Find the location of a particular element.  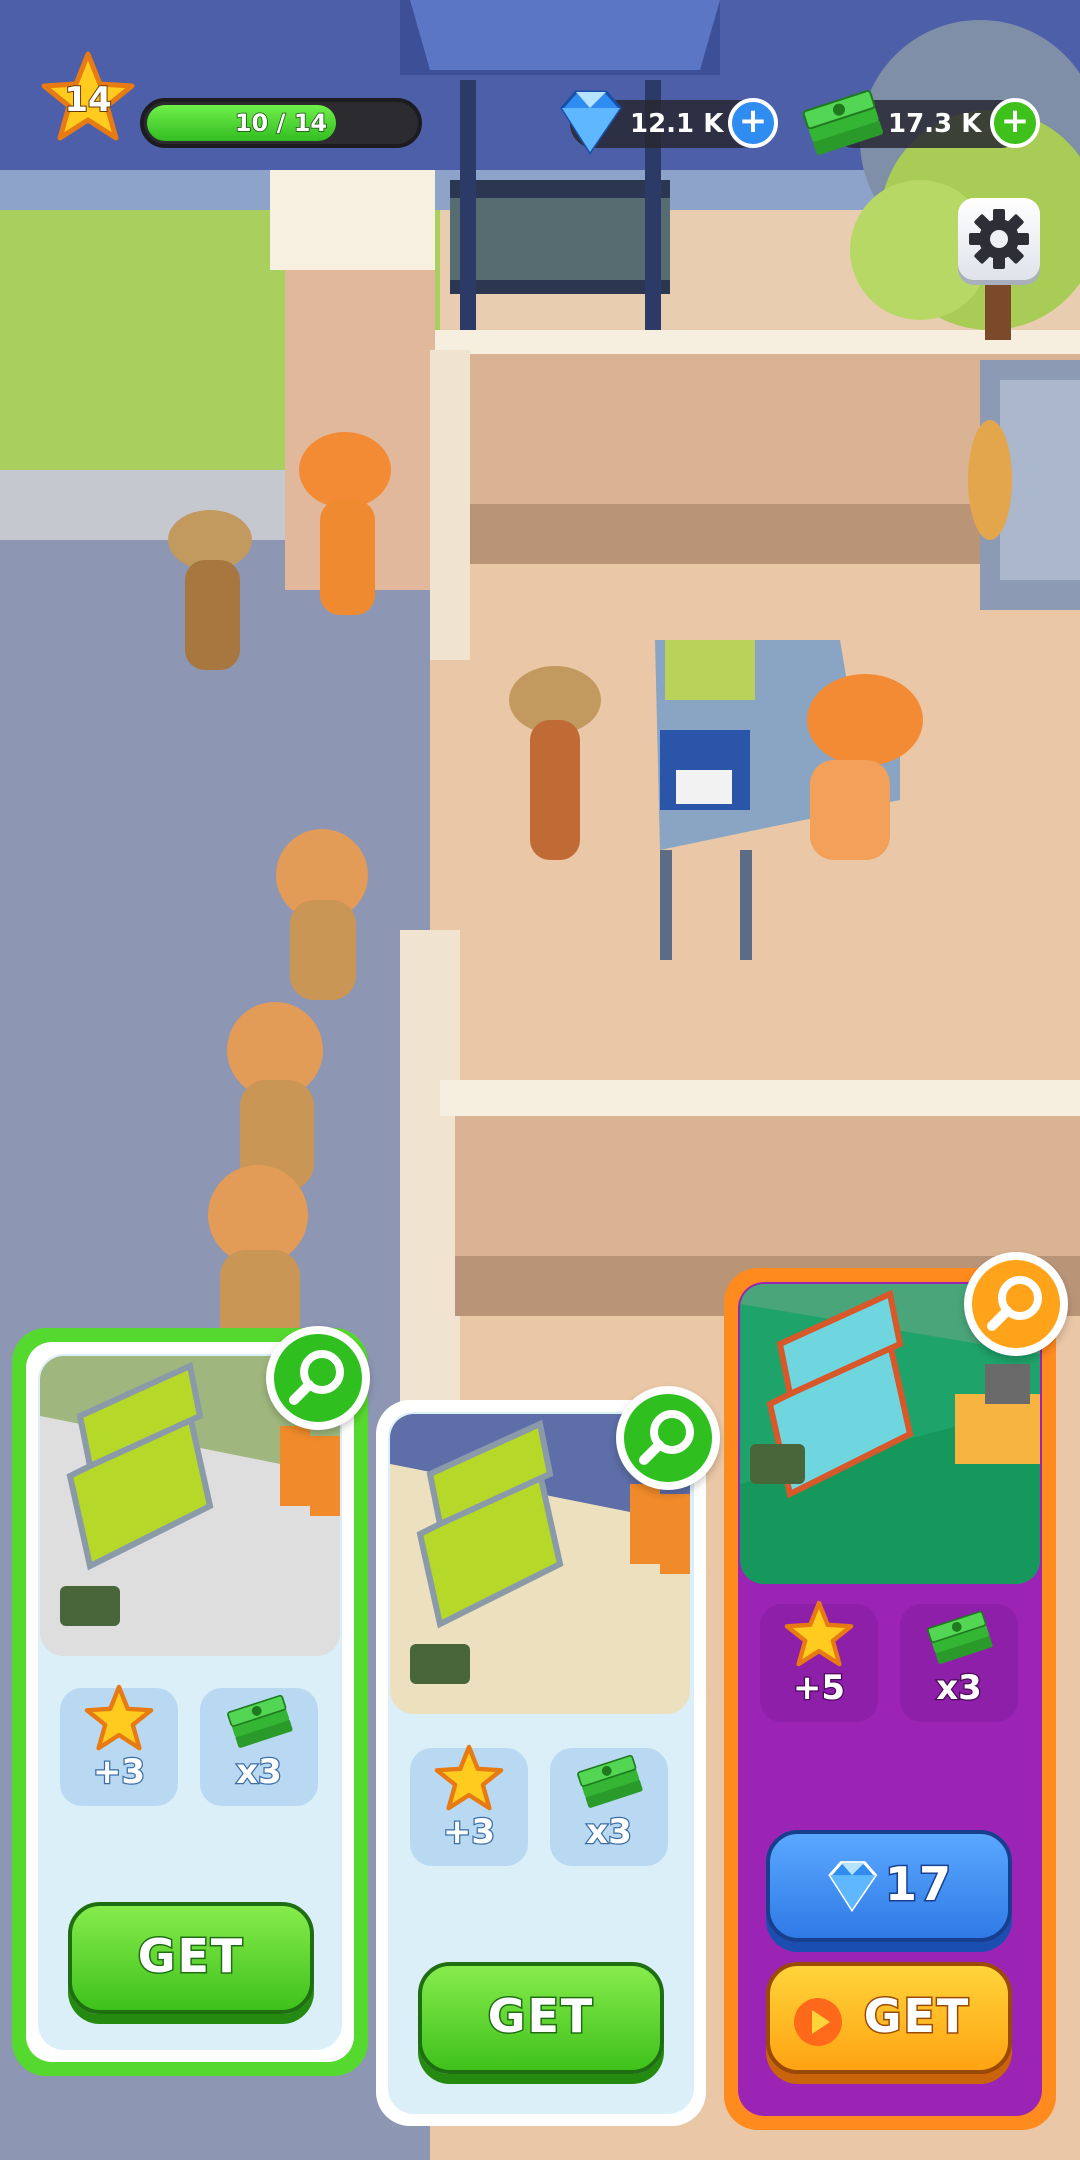

star-reward-badge: +5 is located at coordinates (819, 1661).